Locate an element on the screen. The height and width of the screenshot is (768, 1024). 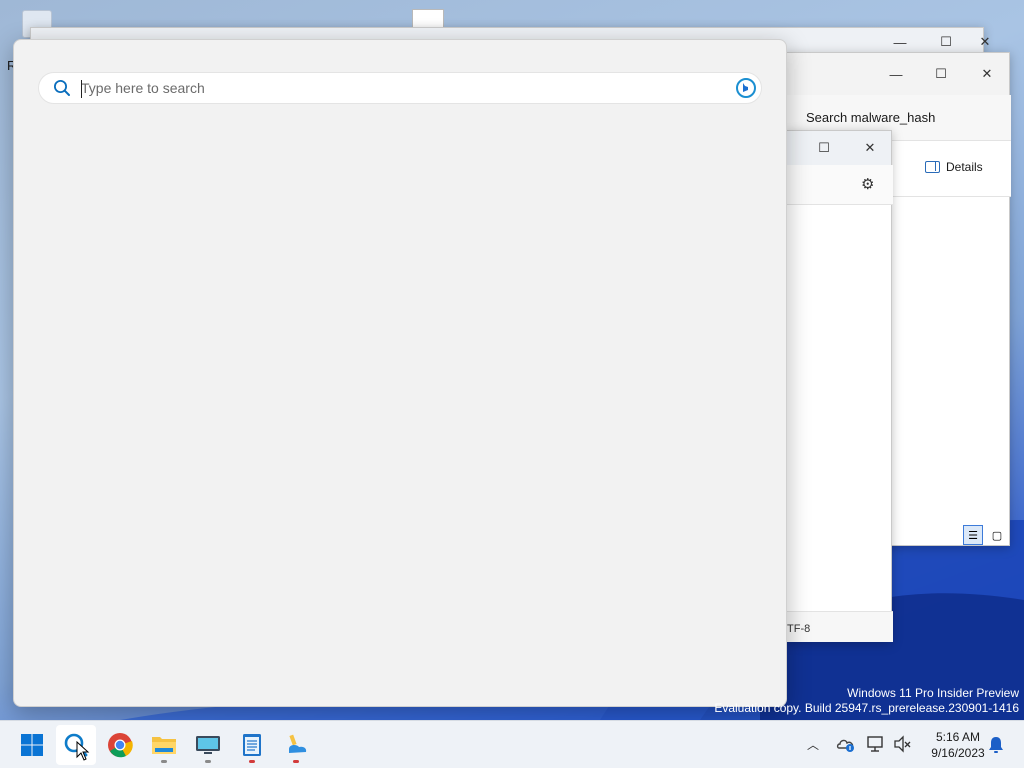
paint-icon is located at coordinates (298, 743).